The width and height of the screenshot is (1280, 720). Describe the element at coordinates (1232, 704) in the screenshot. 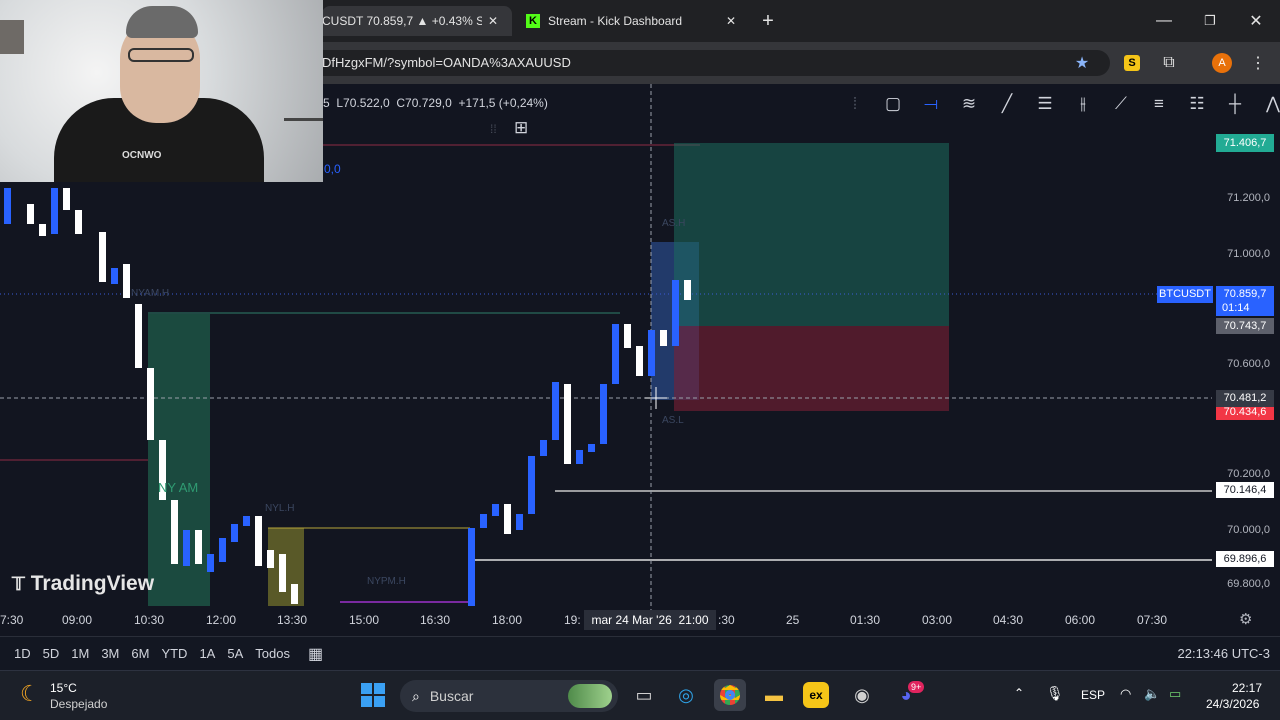

I see `tray-date: 24/3/2026` at that location.